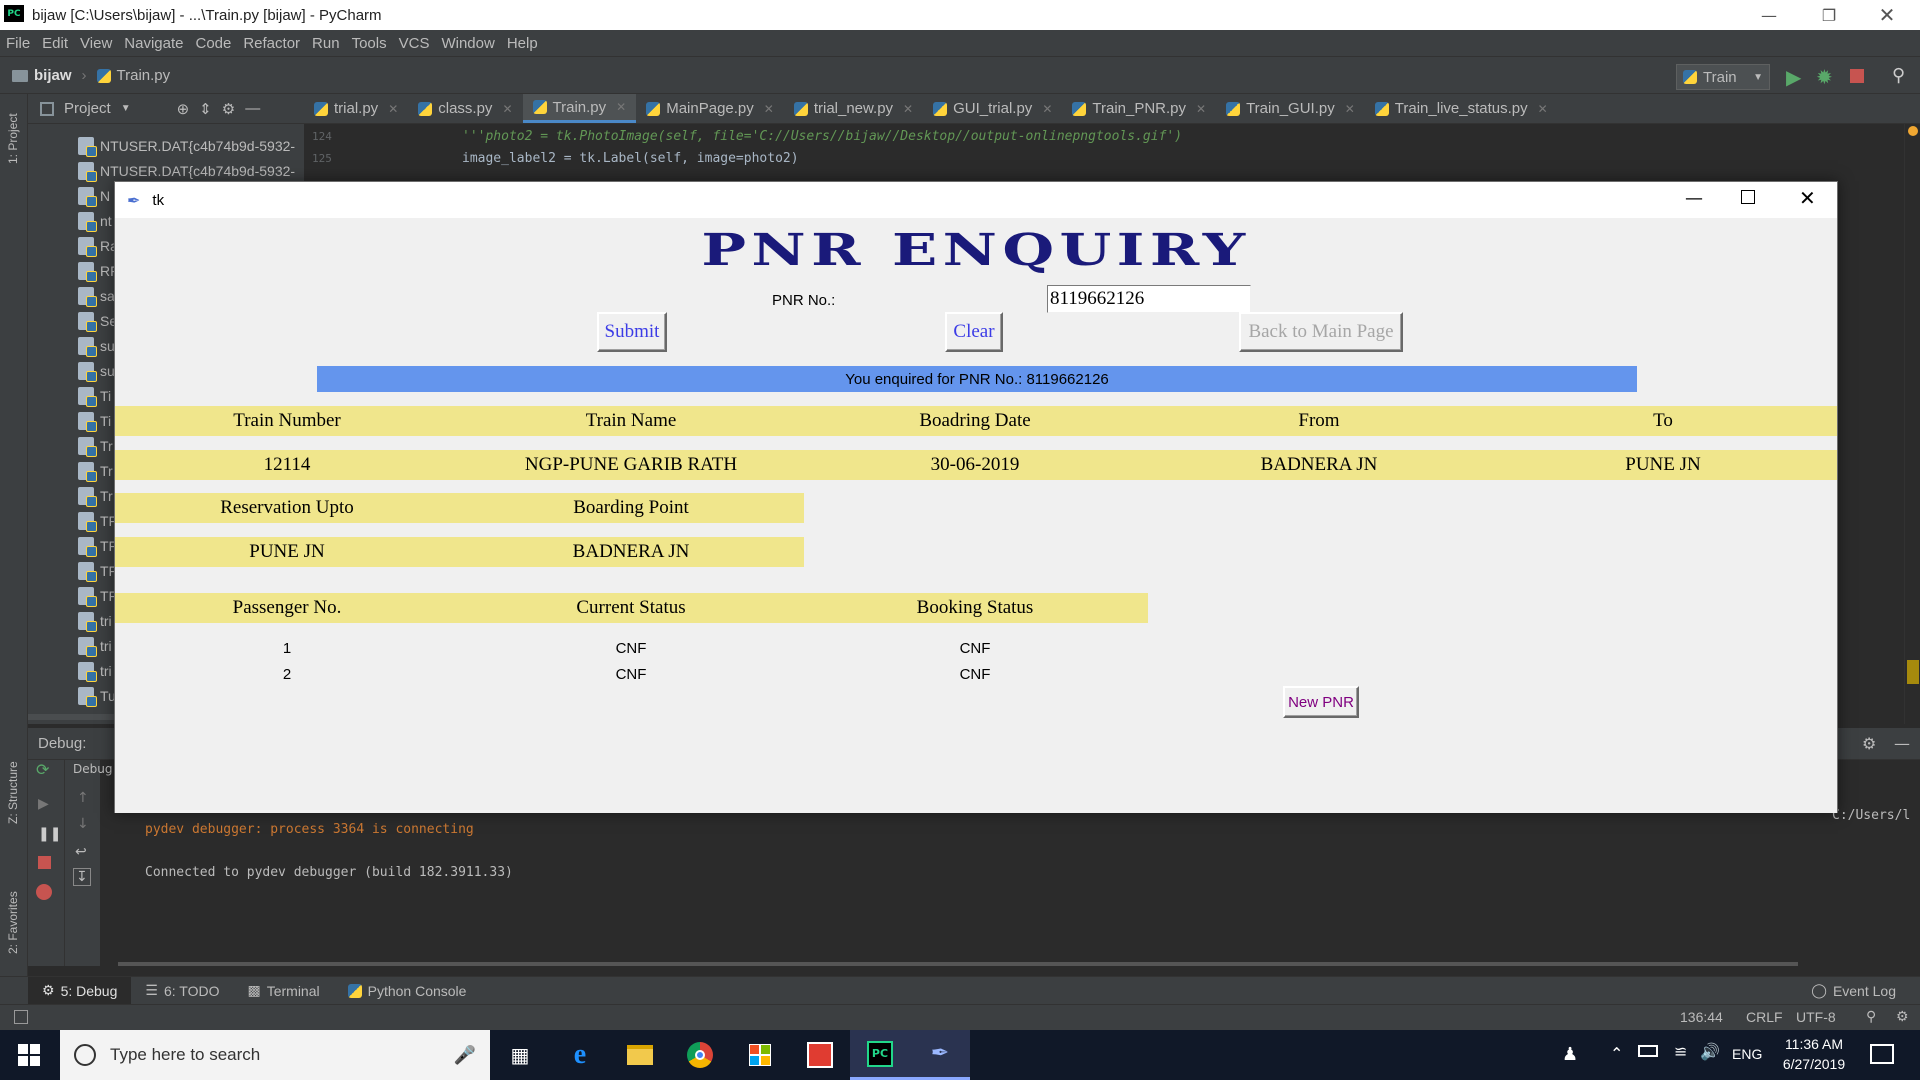 This screenshot has width=1920, height=1080. I want to click on down-arrow-icon: ↓, so click(83, 824).